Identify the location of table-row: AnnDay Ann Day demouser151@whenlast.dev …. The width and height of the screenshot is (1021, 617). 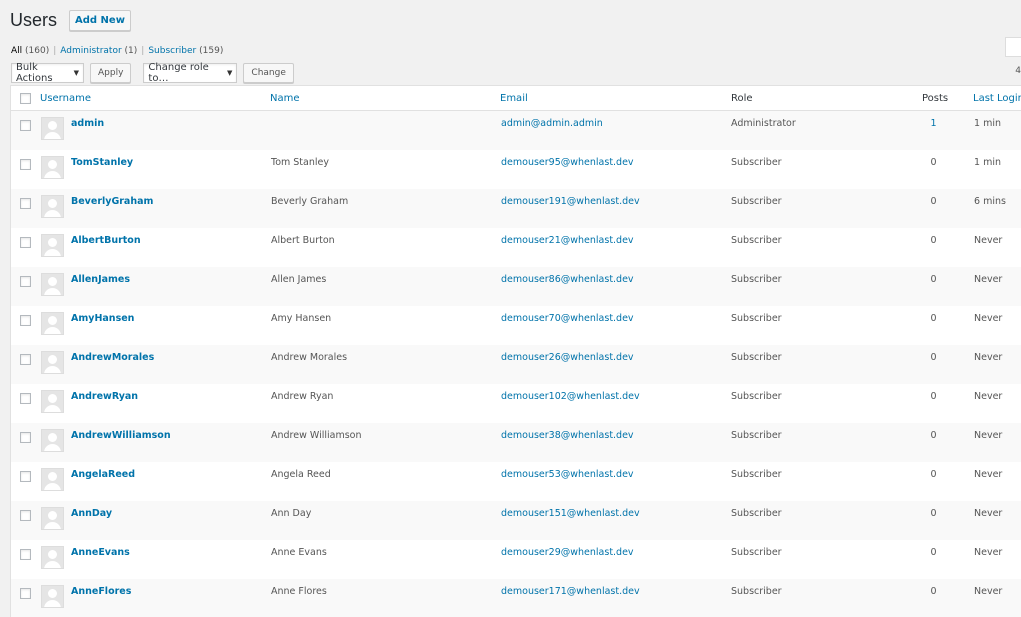
(516, 520).